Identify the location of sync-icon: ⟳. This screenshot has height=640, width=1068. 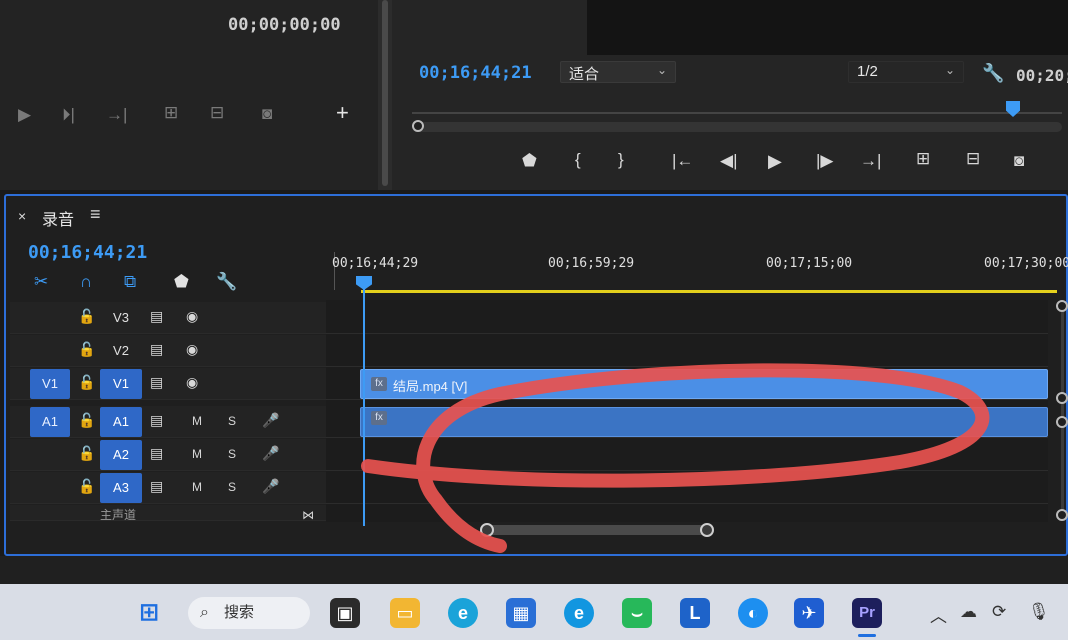
(999, 612).